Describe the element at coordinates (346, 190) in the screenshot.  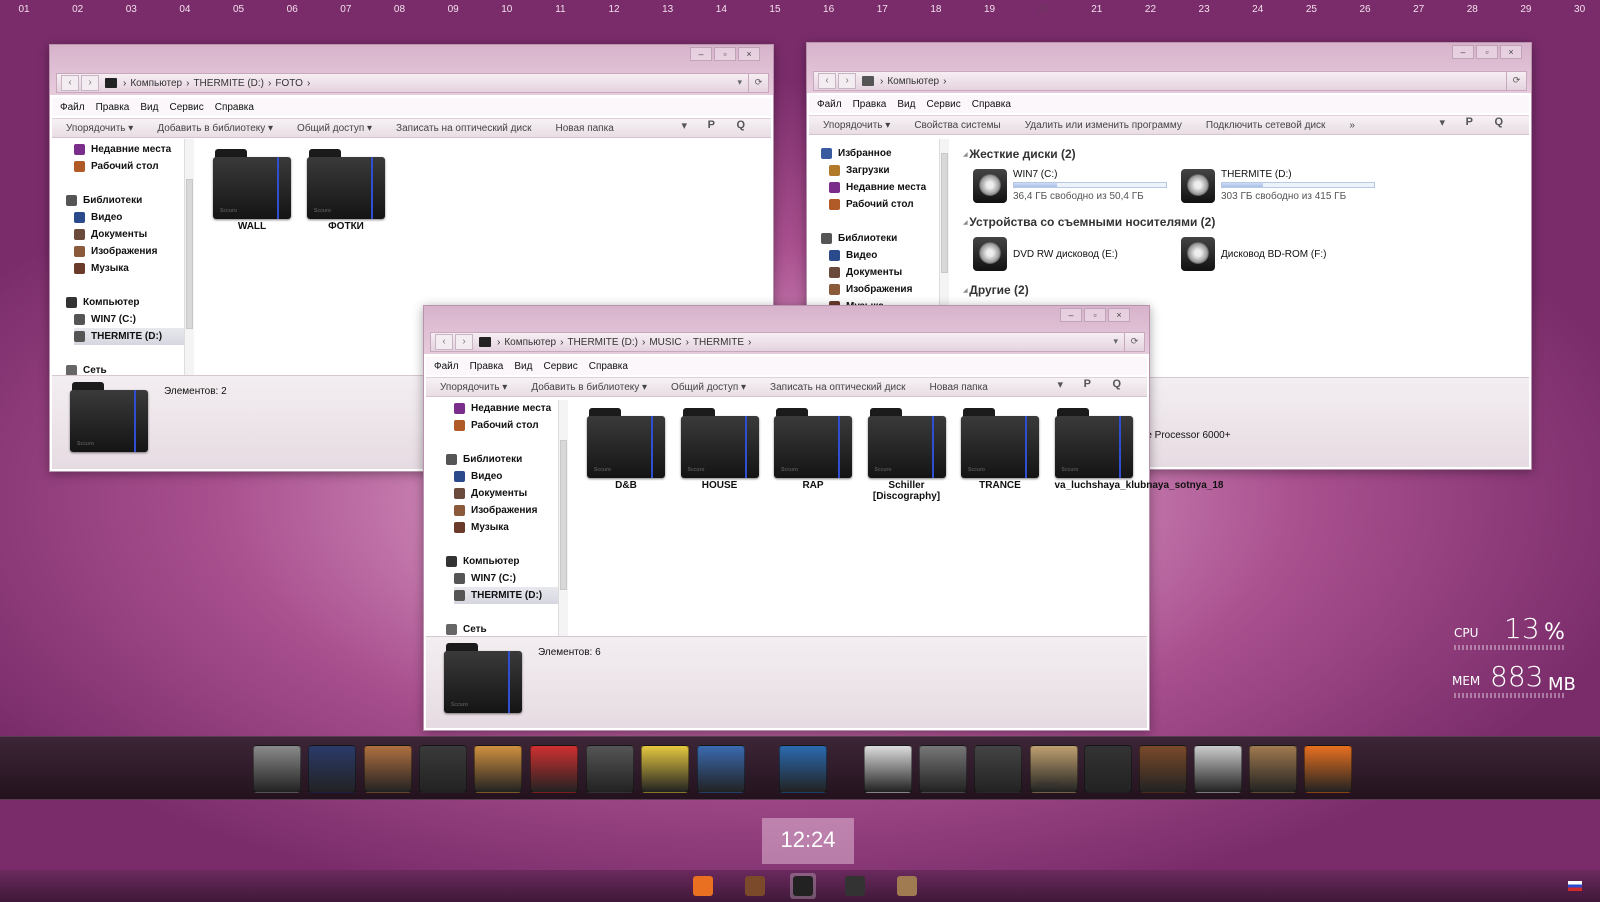
I see `folder-item: Sccuro ФОТКИ` at that location.